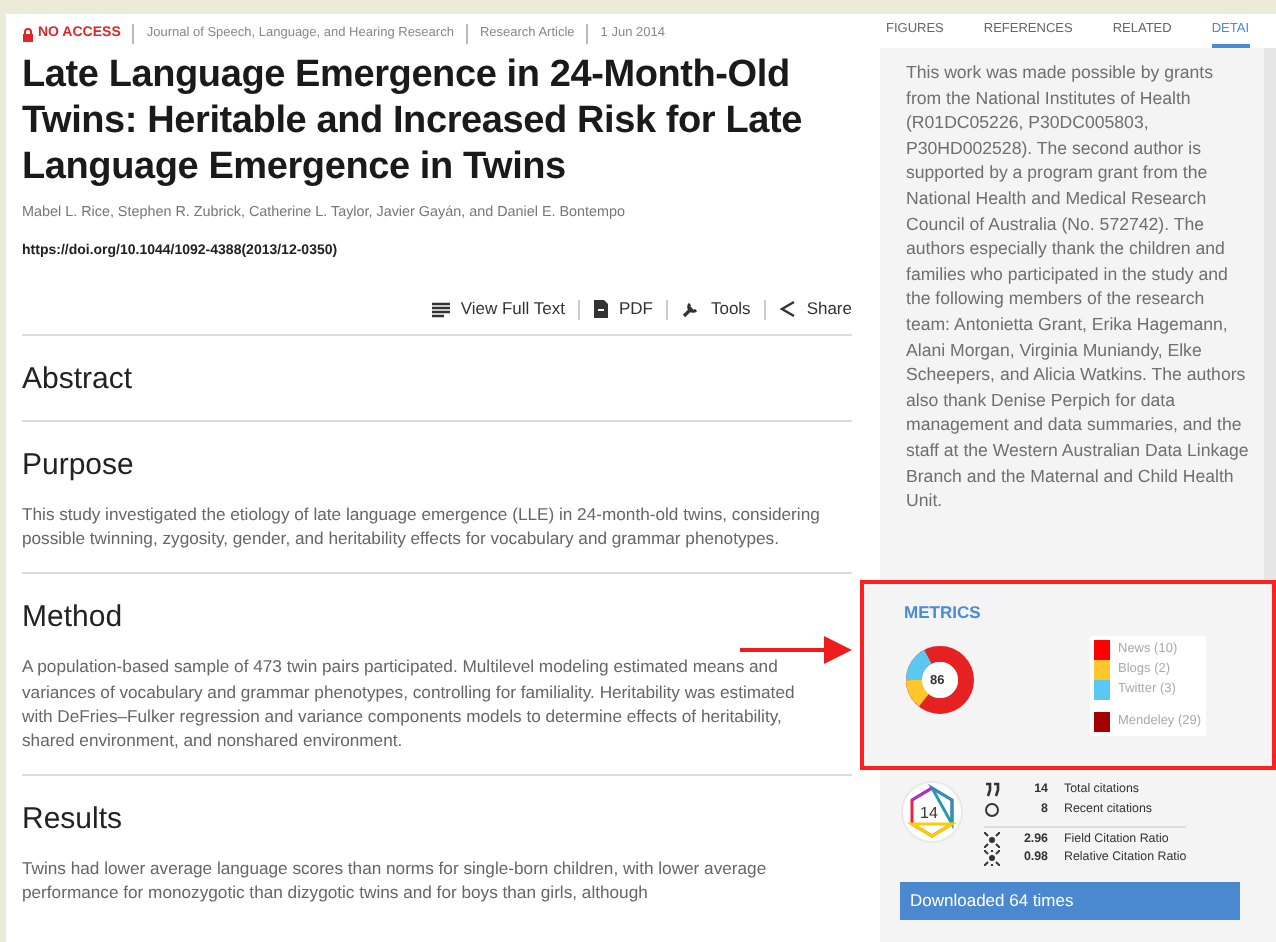 The image size is (1276, 942). What do you see at coordinates (77, 380) in the screenshot?
I see `section-heading: Abstract` at bounding box center [77, 380].